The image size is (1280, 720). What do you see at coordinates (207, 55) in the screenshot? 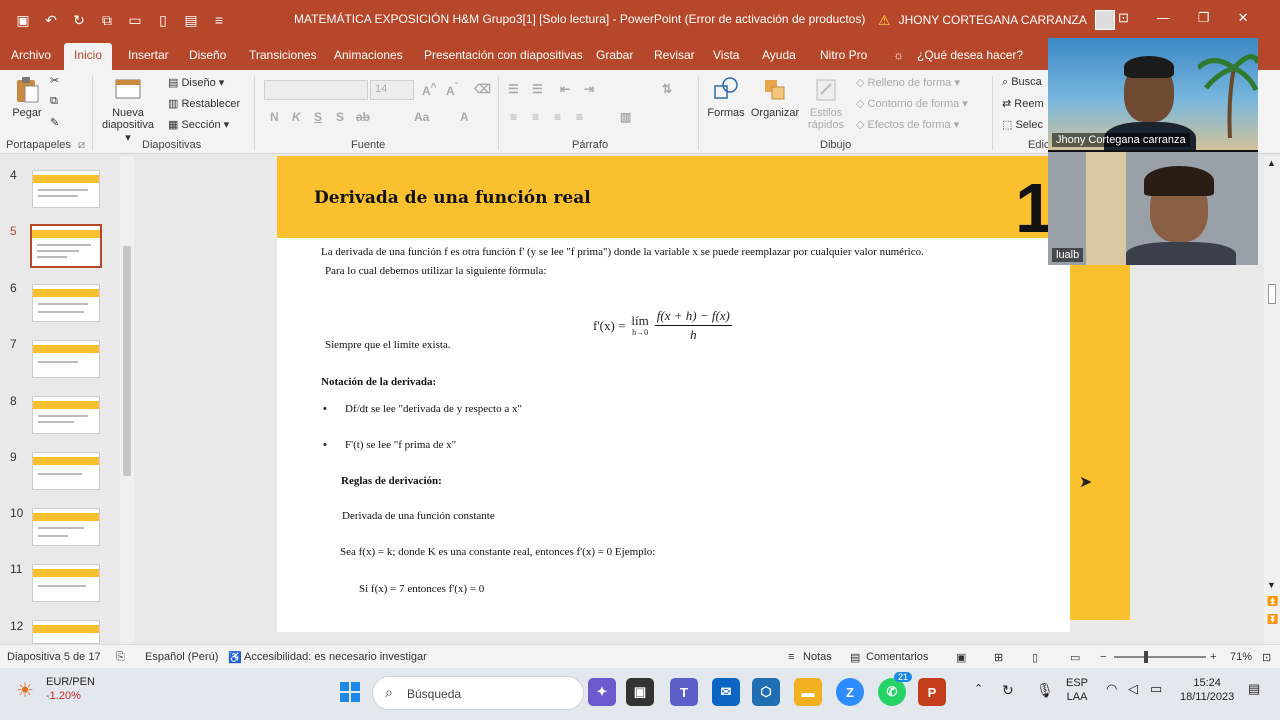
I see `tab-diseno: Diseño` at bounding box center [207, 55].